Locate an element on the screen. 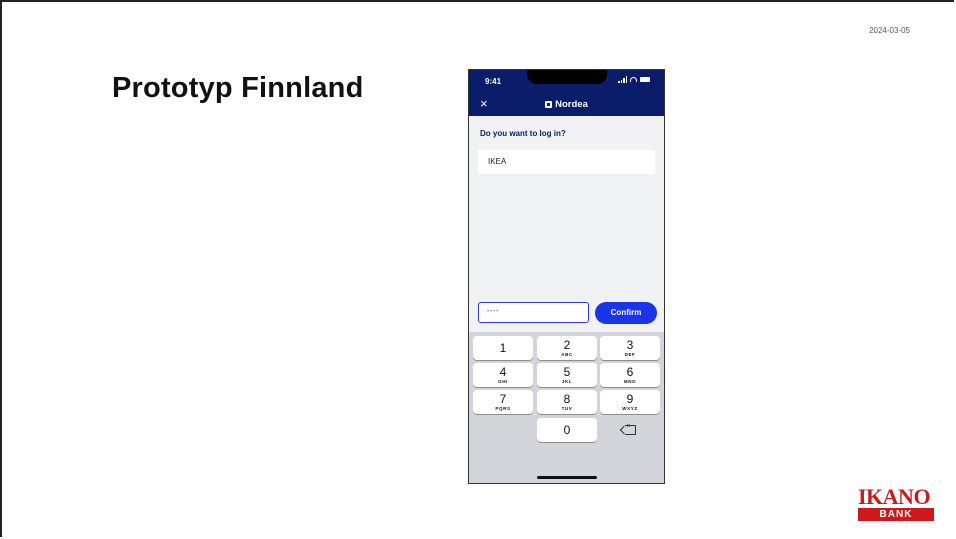 The width and height of the screenshot is (956, 539). nordea-logo-icon is located at coordinates (549, 104).